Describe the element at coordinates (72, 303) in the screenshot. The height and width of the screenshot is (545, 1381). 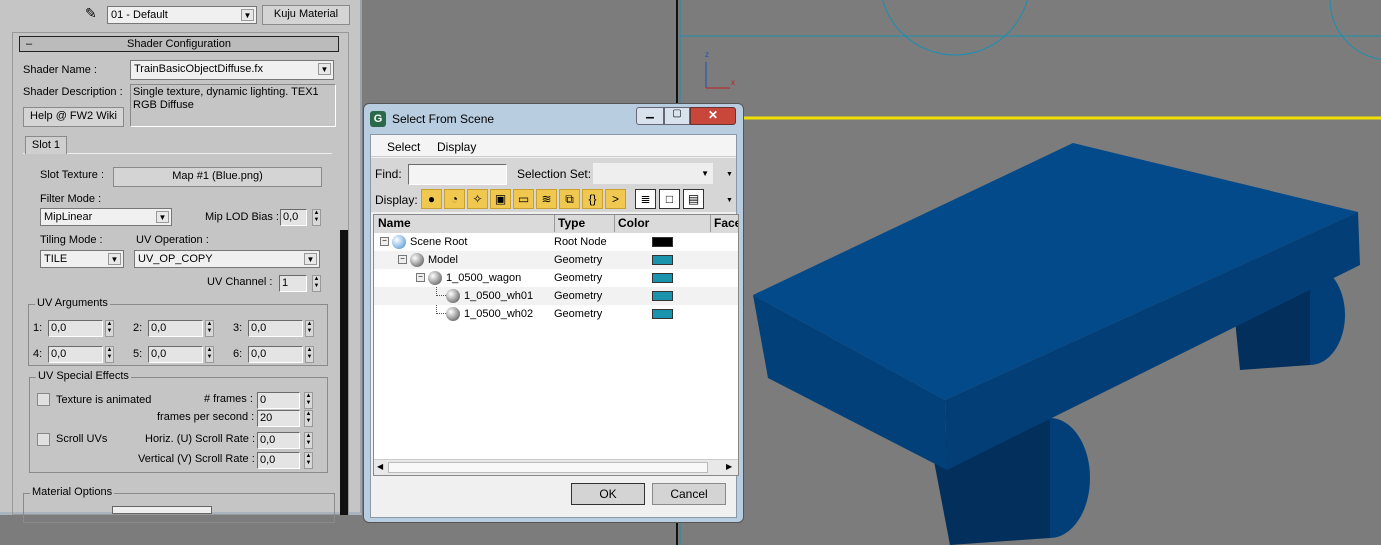
I see `group-title: UV Arguments` at that location.